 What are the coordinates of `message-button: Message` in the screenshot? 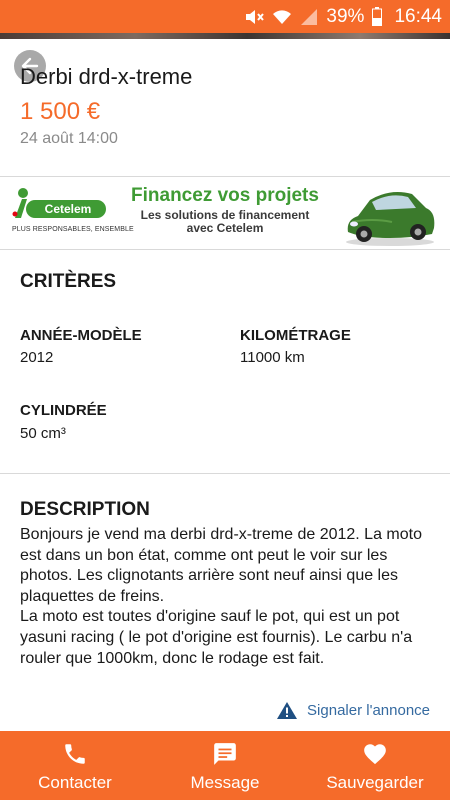 It's located at (225, 765).